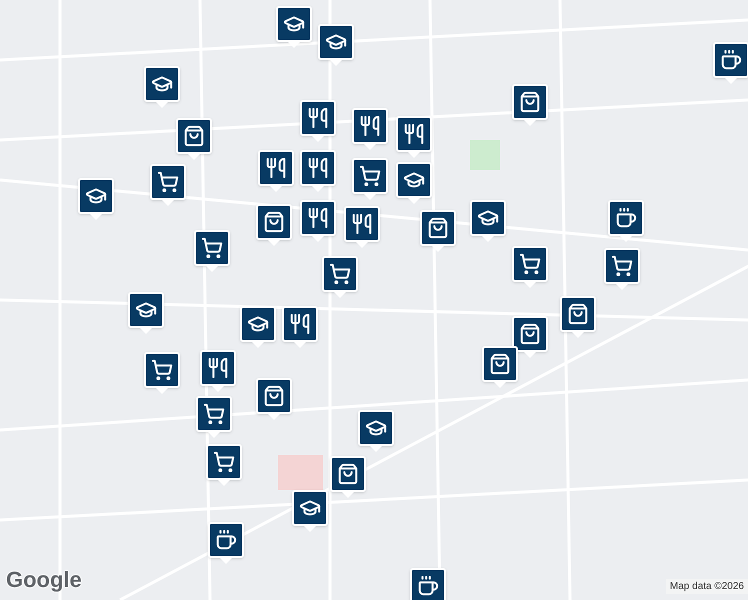  Describe the element at coordinates (707, 586) in the screenshot. I see `map-attribution: Map data ©2026` at that location.